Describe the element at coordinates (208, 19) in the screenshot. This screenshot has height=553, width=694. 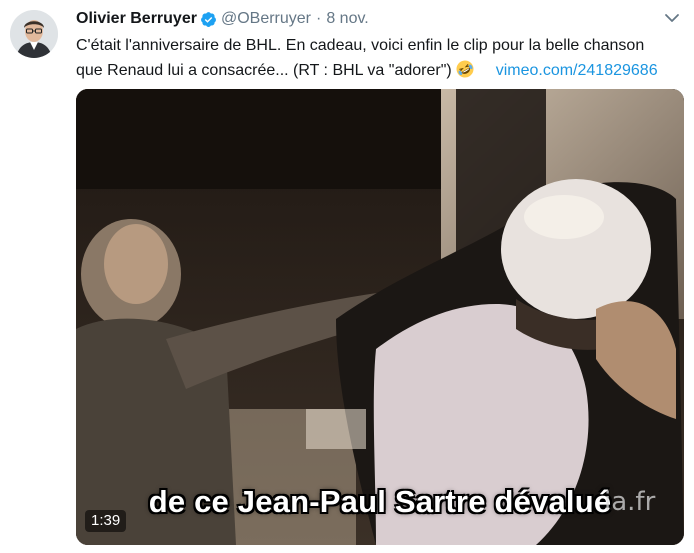
I see `verified-badge-icon` at that location.